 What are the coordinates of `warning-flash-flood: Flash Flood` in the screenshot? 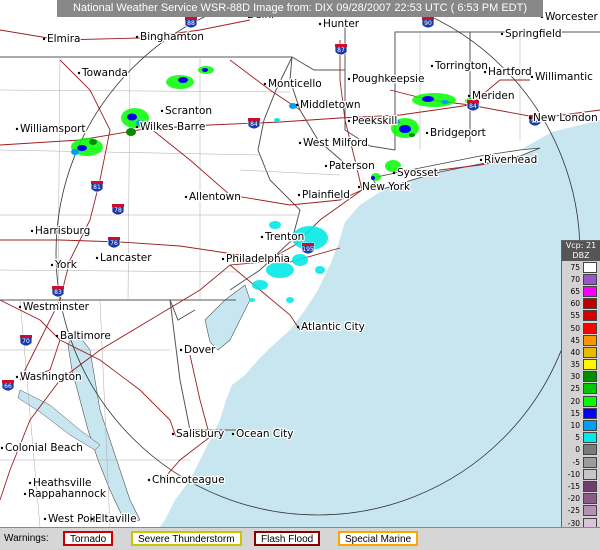 It's located at (287, 538).